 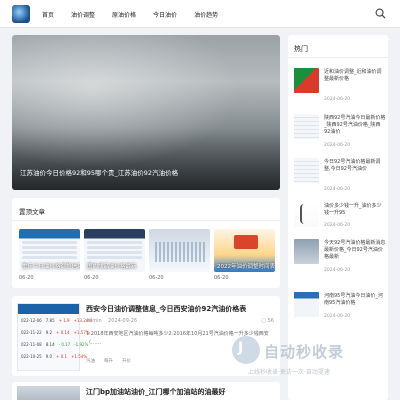 I want to click on sidebar-title: 热门, so click(x=301, y=49).